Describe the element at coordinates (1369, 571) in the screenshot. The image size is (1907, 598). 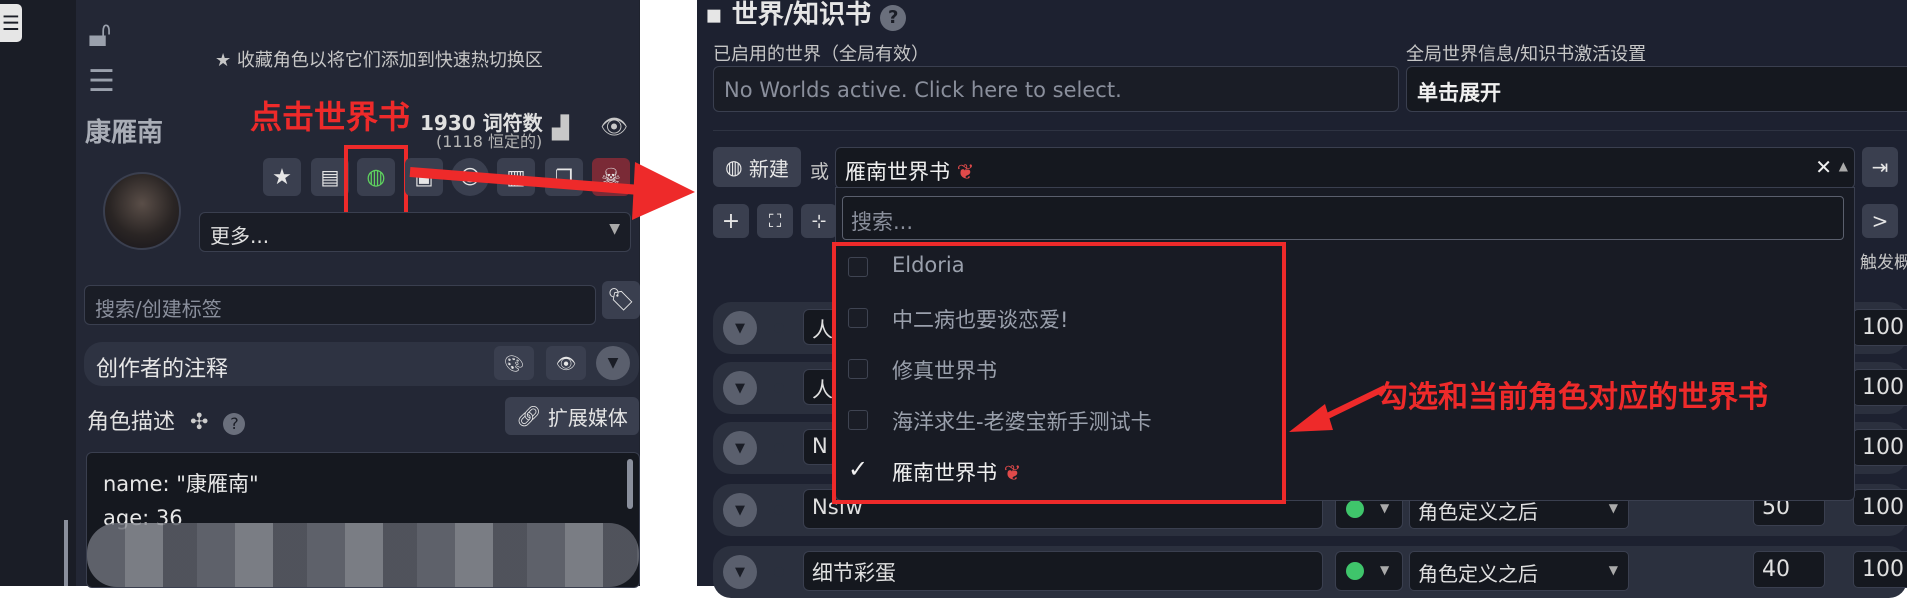
I see `strategy-select: ▼` at that location.